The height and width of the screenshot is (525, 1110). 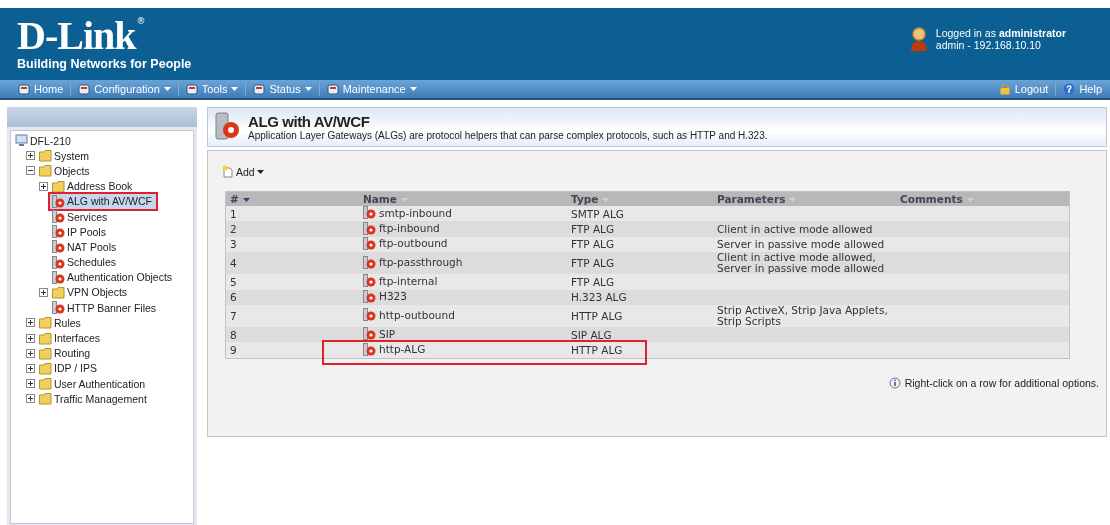 What do you see at coordinates (90, 292) in the screenshot?
I see `tree-item: VPN Objects` at bounding box center [90, 292].